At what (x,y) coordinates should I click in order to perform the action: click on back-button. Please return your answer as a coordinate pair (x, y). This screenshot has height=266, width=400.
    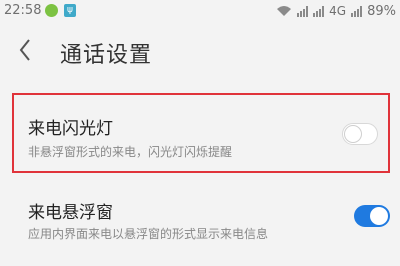
    Looking at the image, I should click on (31, 49).